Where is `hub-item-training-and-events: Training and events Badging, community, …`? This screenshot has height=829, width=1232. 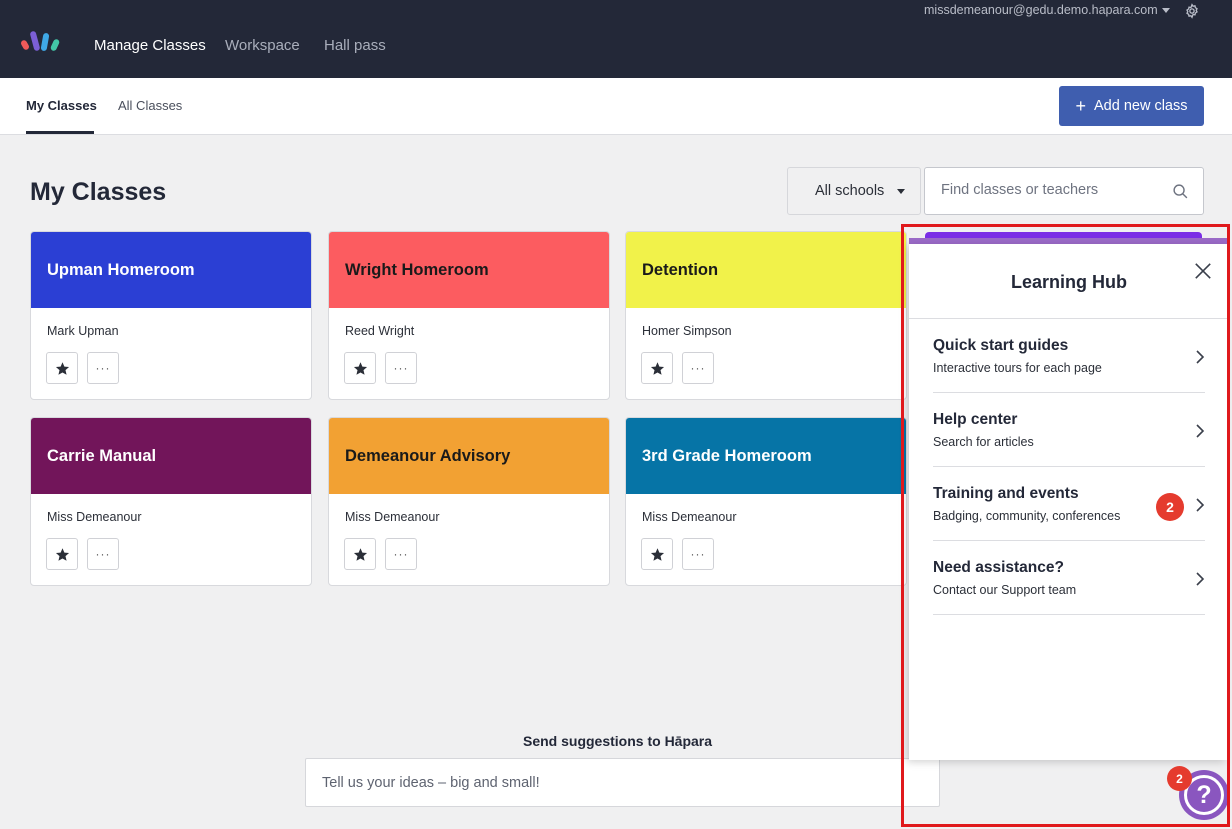 hub-item-training-and-events: Training and events Badging, community, … is located at coordinates (1069, 504).